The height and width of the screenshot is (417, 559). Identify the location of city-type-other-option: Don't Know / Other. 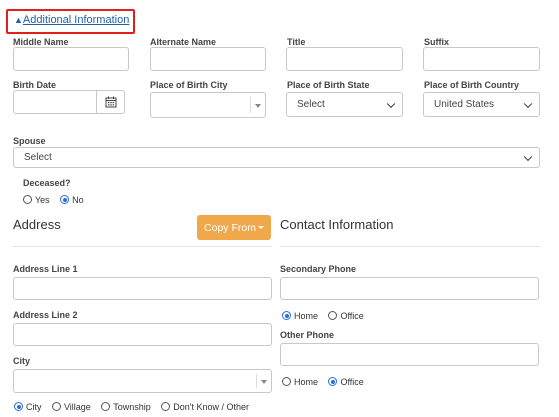
(208, 406).